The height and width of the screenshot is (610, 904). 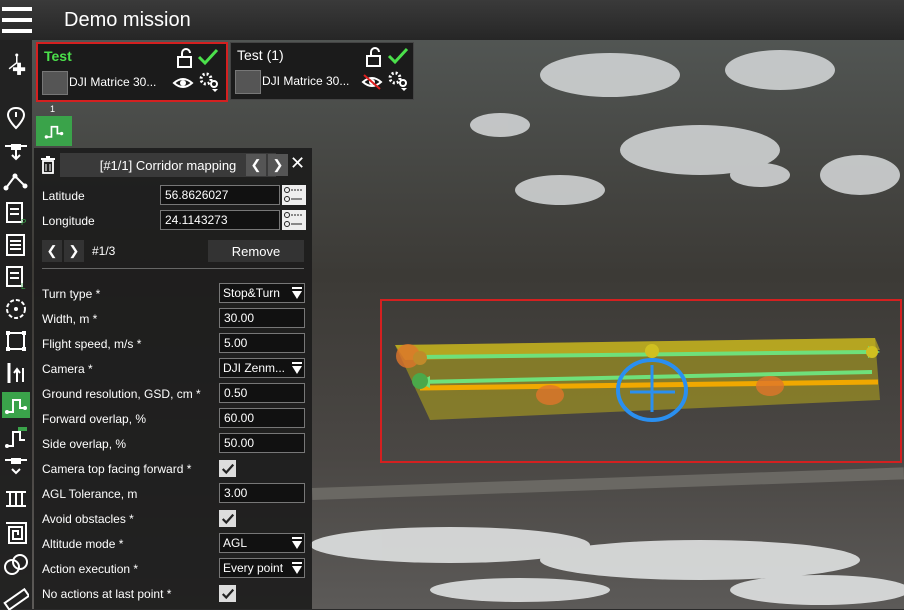 What do you see at coordinates (16, 277) in the screenshot?
I see `lines-plan-icon: L` at bounding box center [16, 277].